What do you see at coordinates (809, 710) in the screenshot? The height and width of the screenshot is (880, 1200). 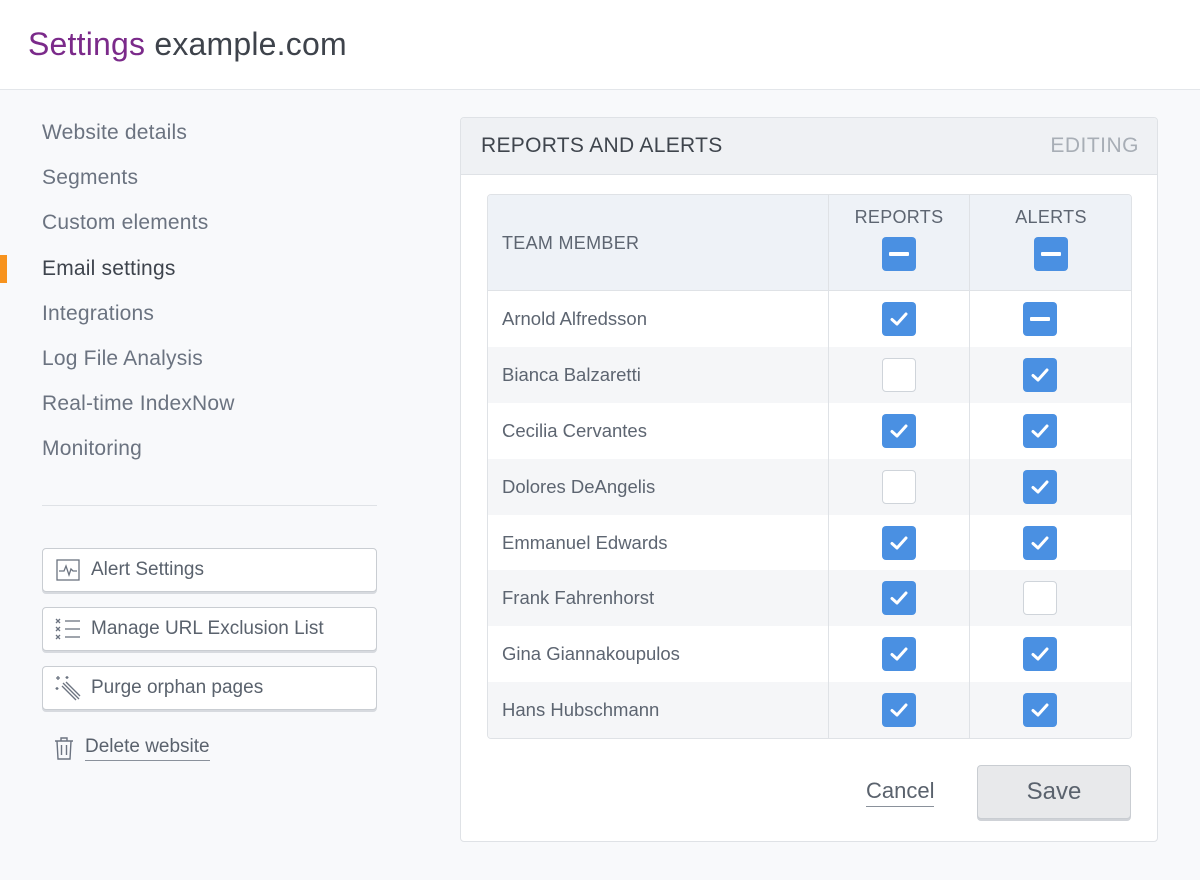 I see `table-row: Hans Hubschmann` at bounding box center [809, 710].